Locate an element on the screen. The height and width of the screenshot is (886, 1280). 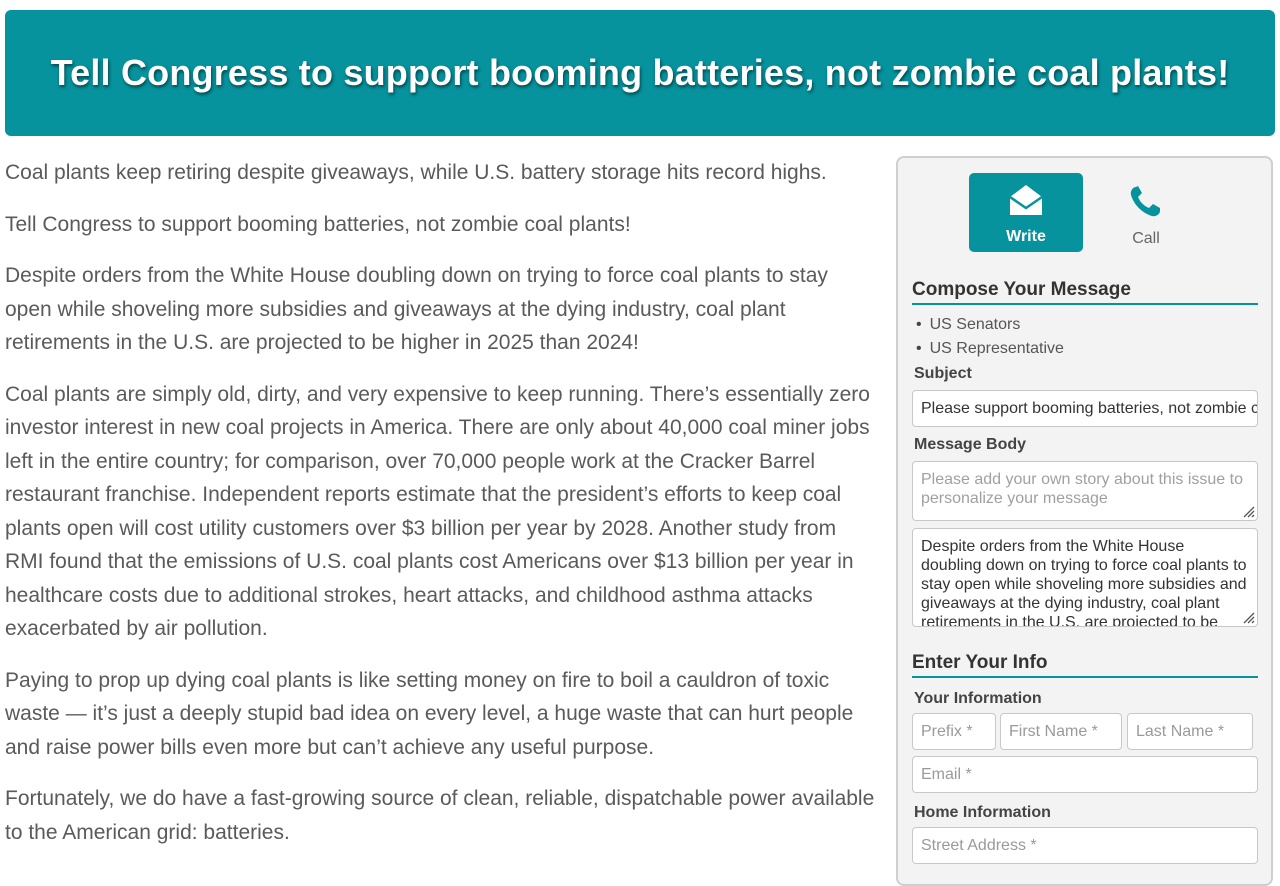
subject-label: Subject is located at coordinates (943, 373).